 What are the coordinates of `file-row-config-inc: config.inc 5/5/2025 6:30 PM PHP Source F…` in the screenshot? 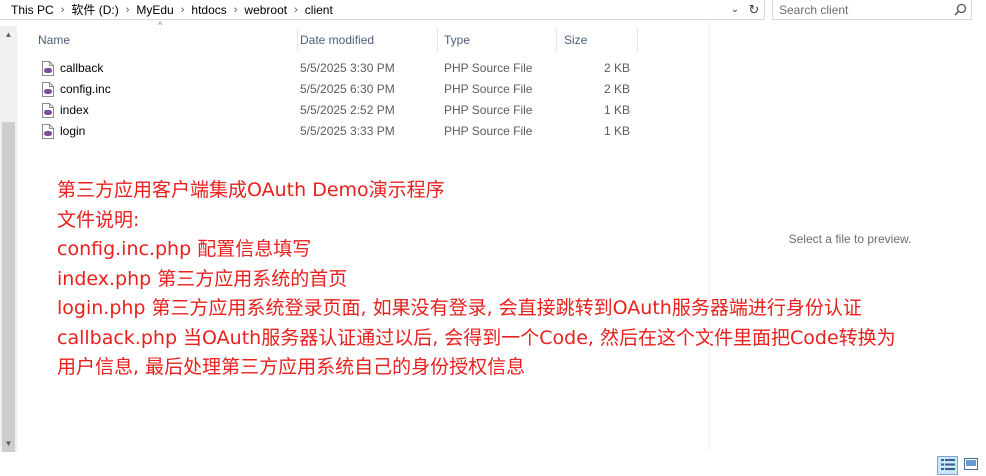 It's located at (350, 89).